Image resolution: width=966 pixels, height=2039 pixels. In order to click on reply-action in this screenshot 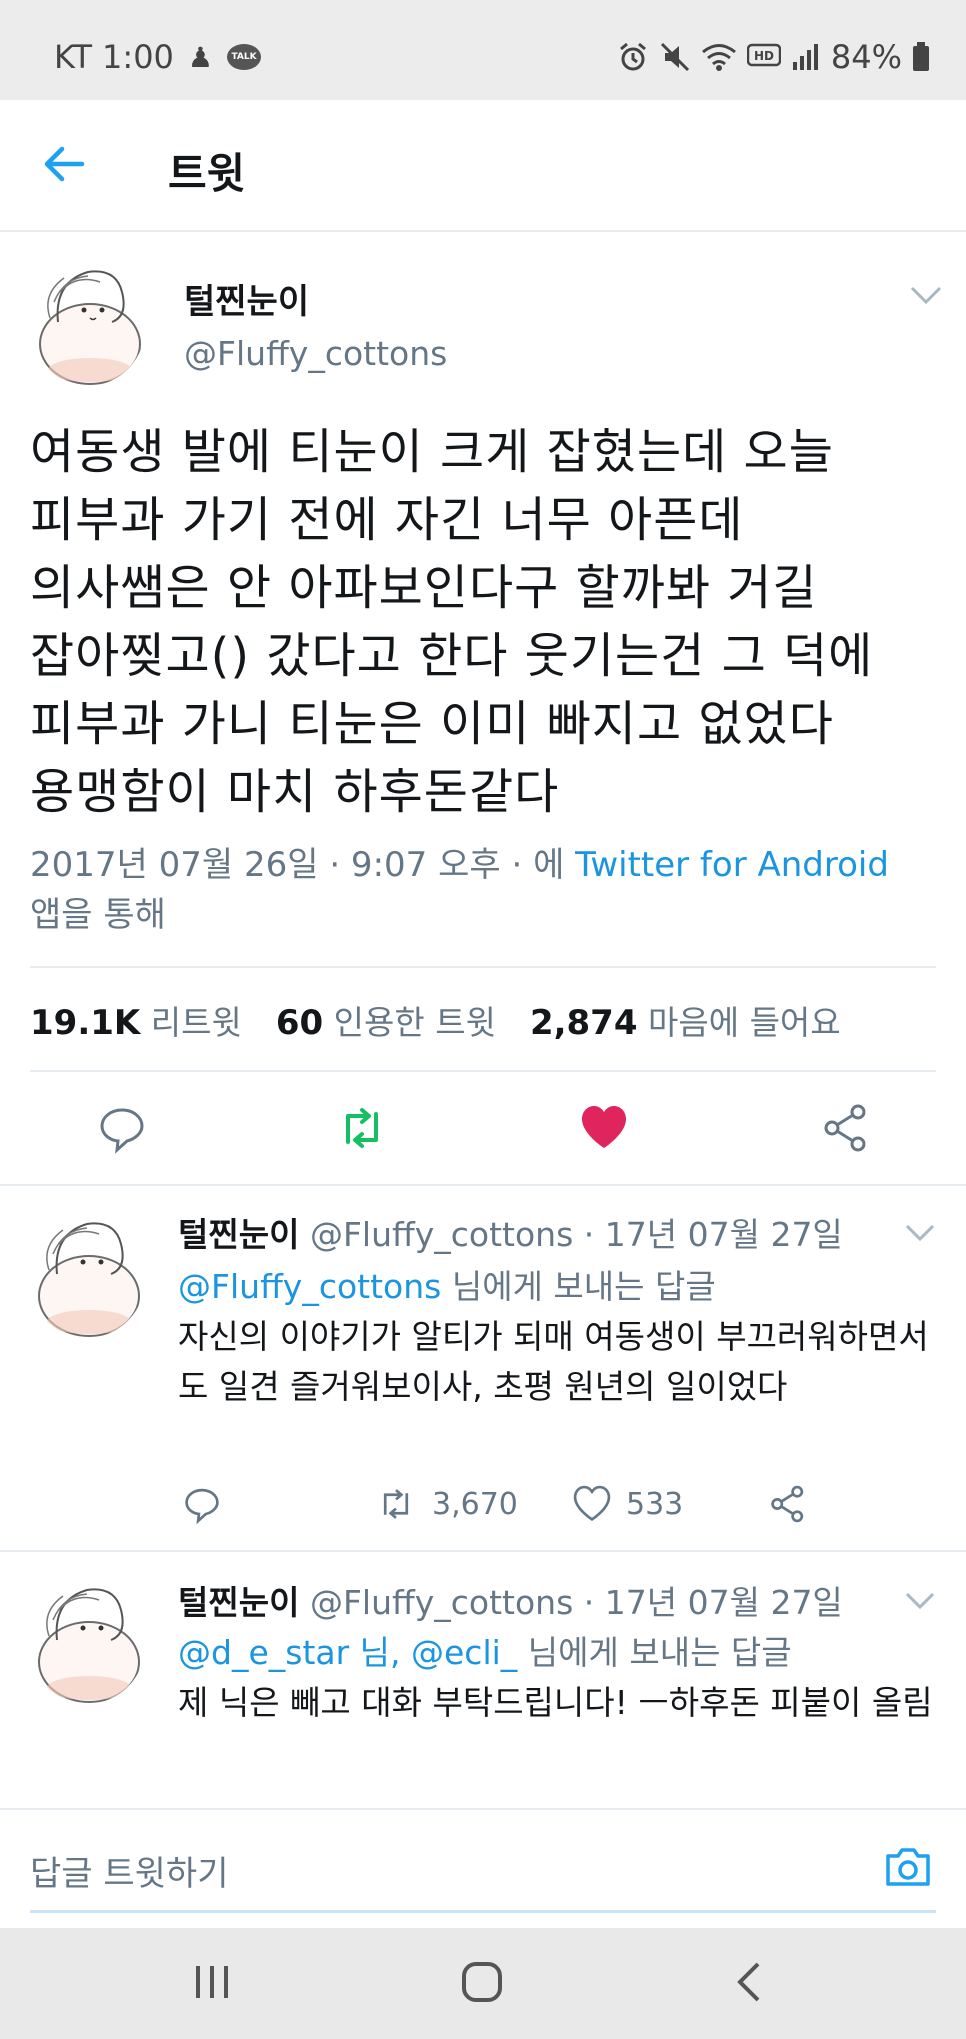, I will do `click(202, 1504)`.